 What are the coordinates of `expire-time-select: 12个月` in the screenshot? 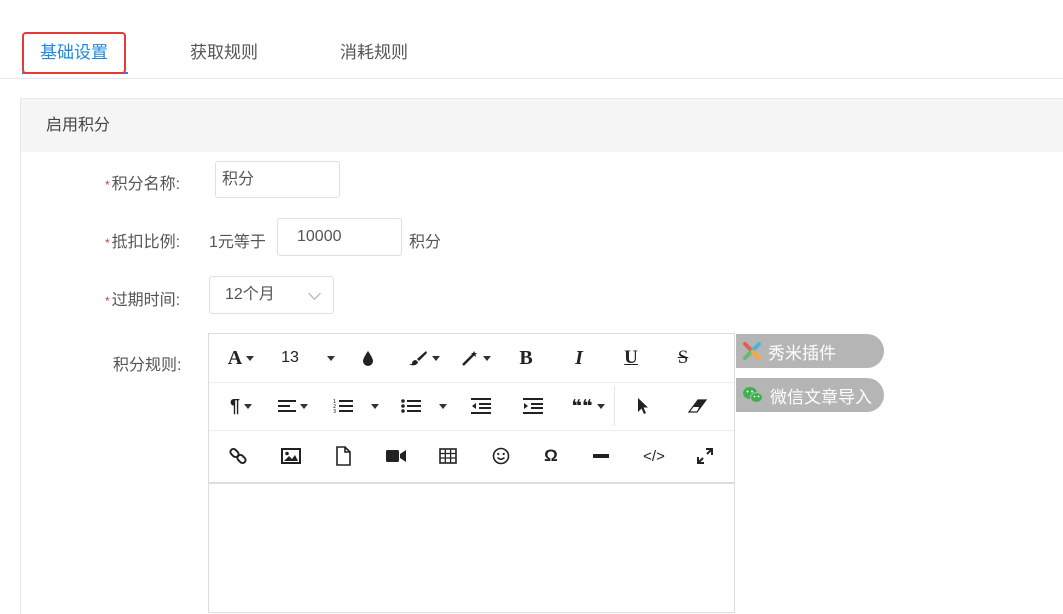 It's located at (271, 295).